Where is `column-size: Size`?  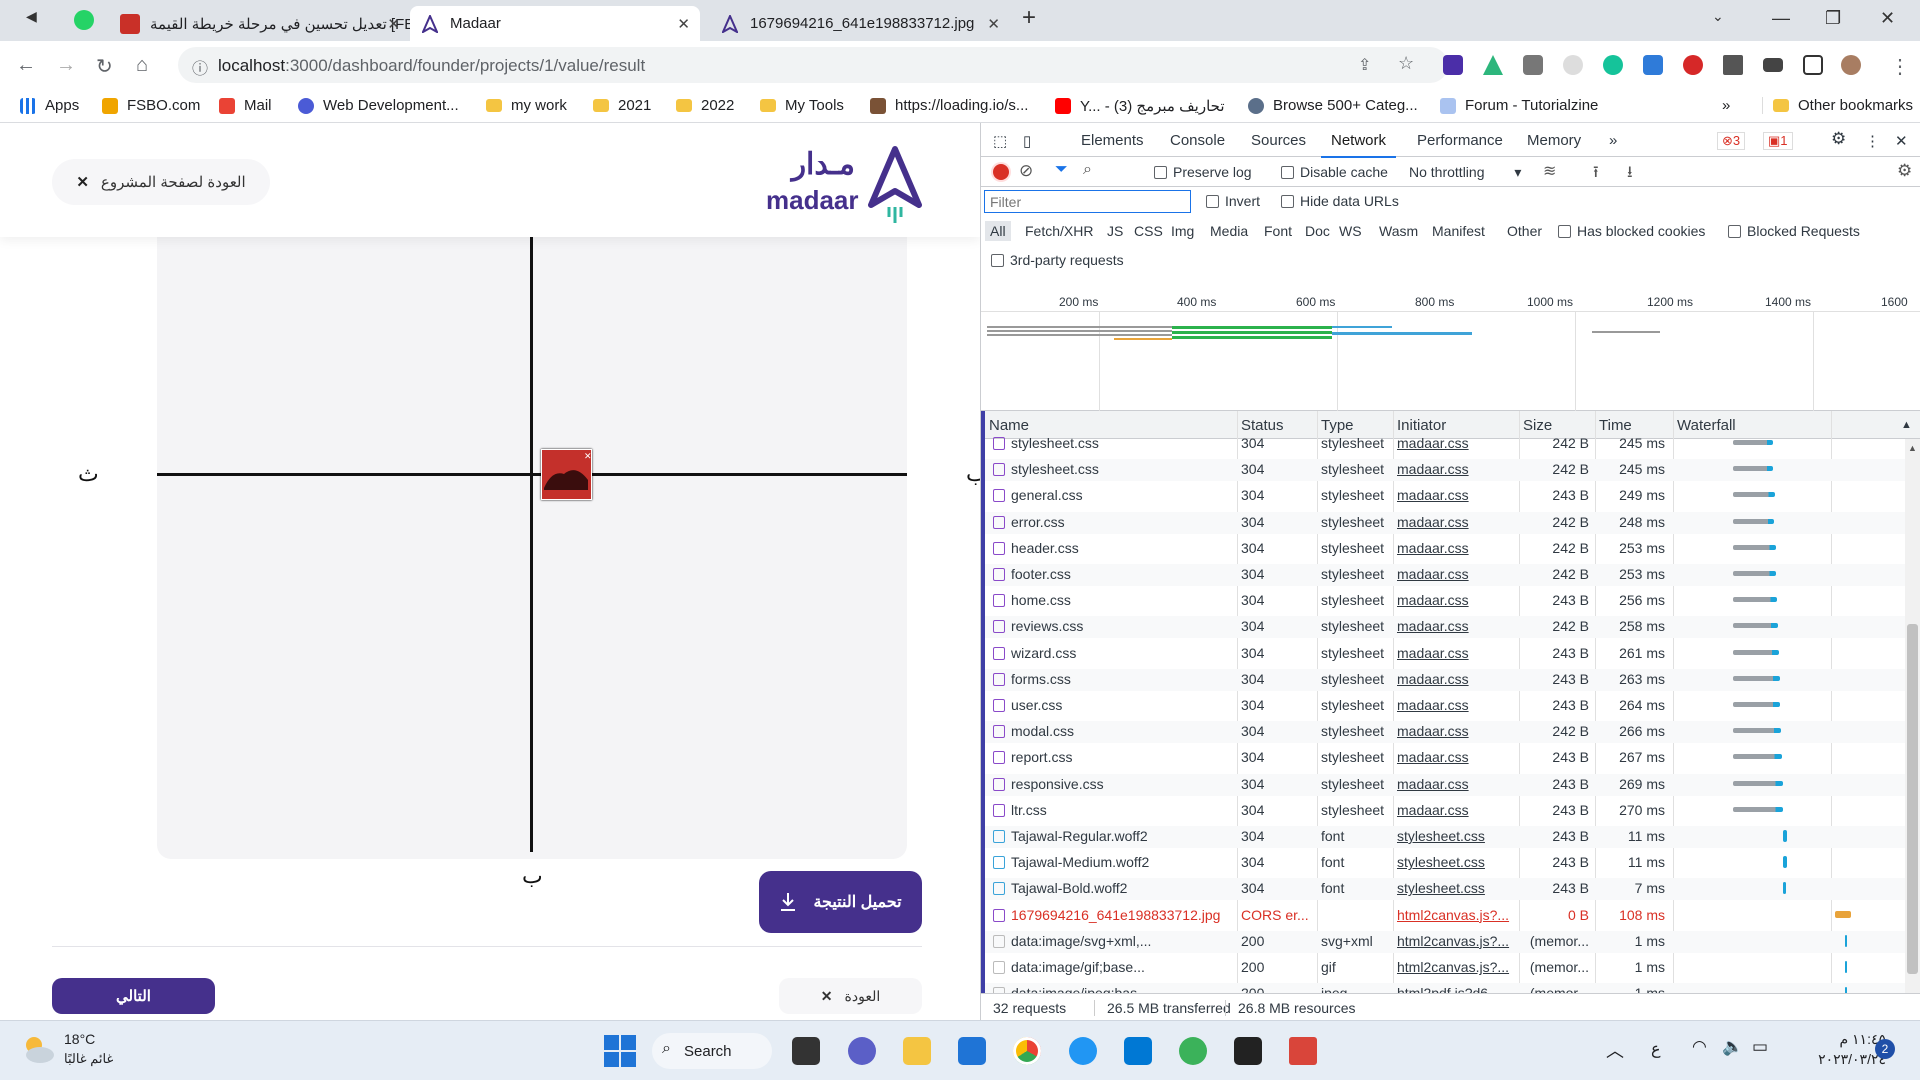
column-size: Size is located at coordinates (1537, 425).